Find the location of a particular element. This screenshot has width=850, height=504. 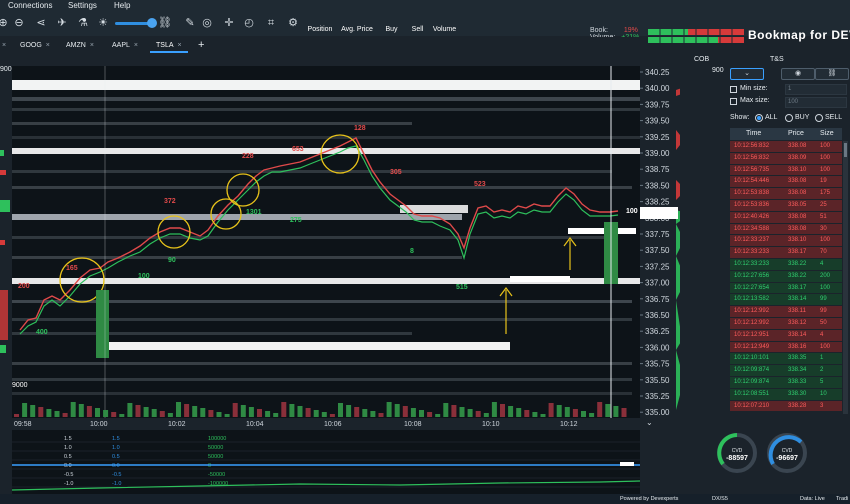

ts-link-button: ⛓ is located at coordinates (832, 74).